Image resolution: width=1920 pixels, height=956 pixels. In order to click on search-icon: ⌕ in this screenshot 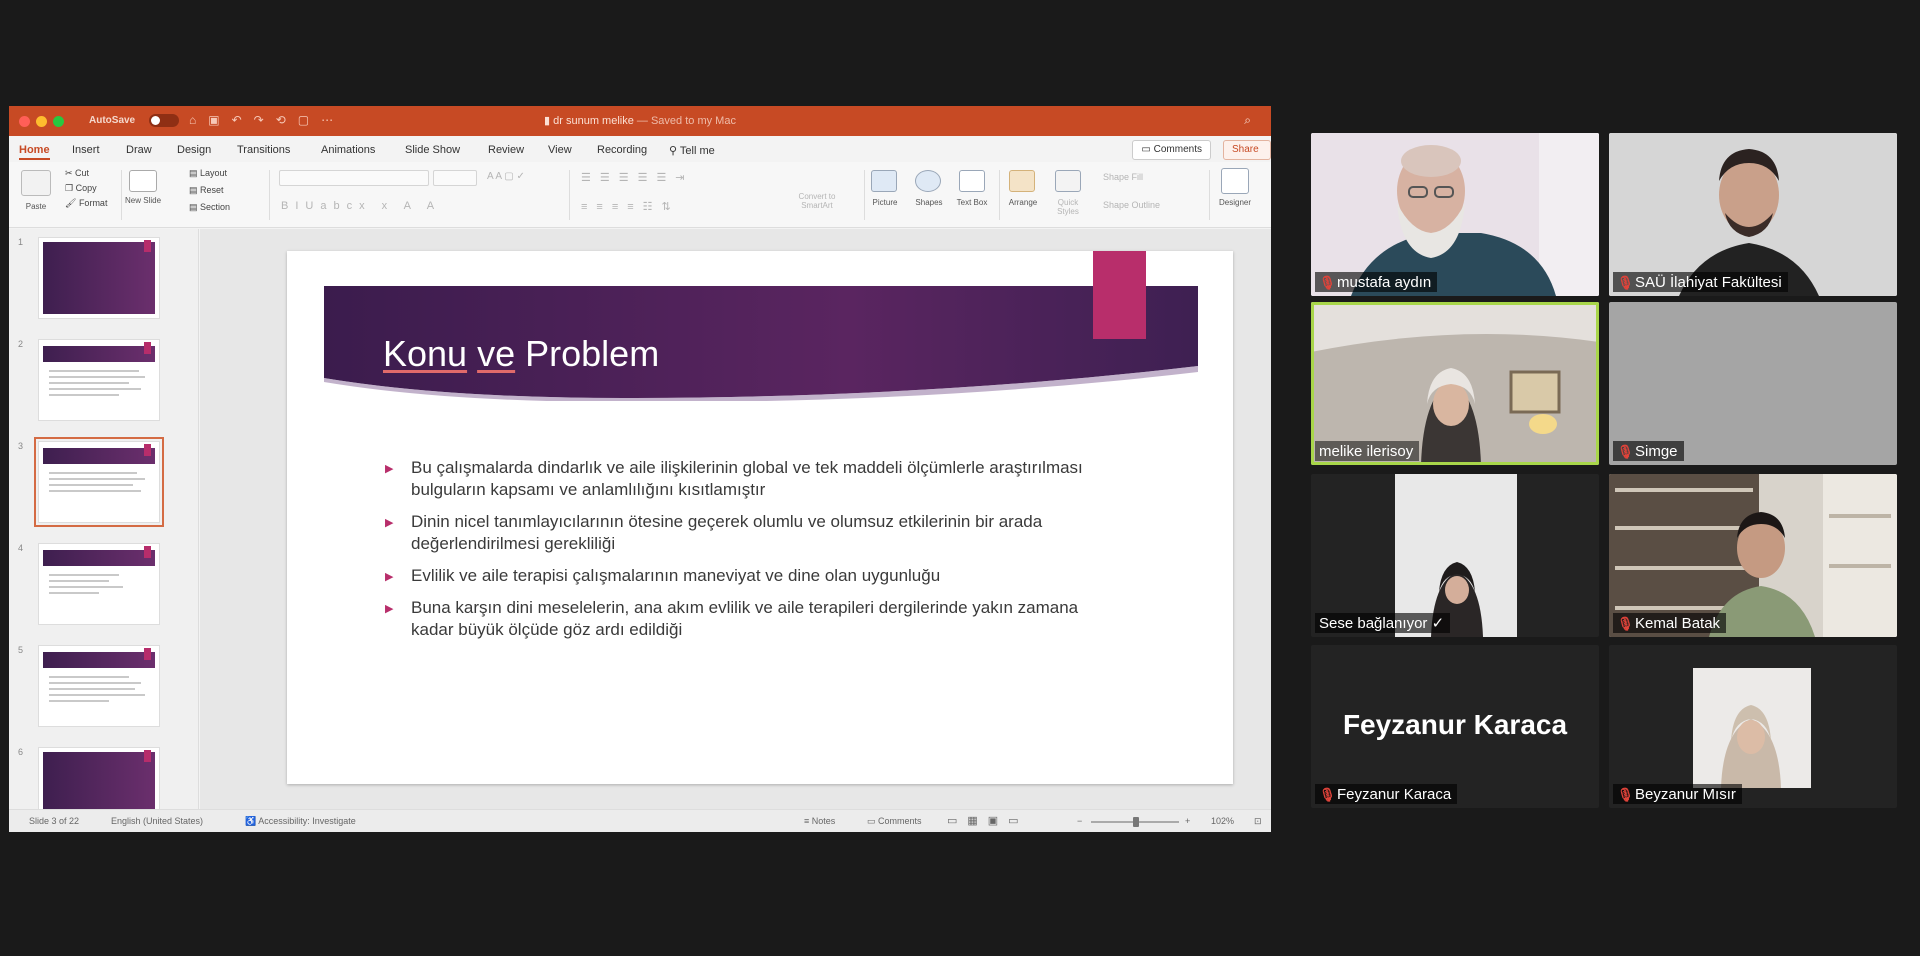, I will do `click(1247, 120)`.